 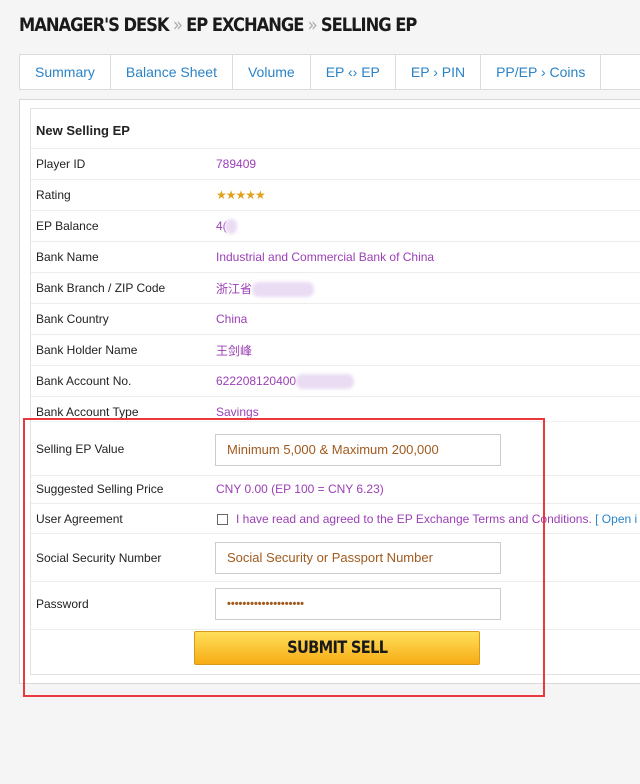 I want to click on tab-summary: Summary, so click(x=65, y=72).